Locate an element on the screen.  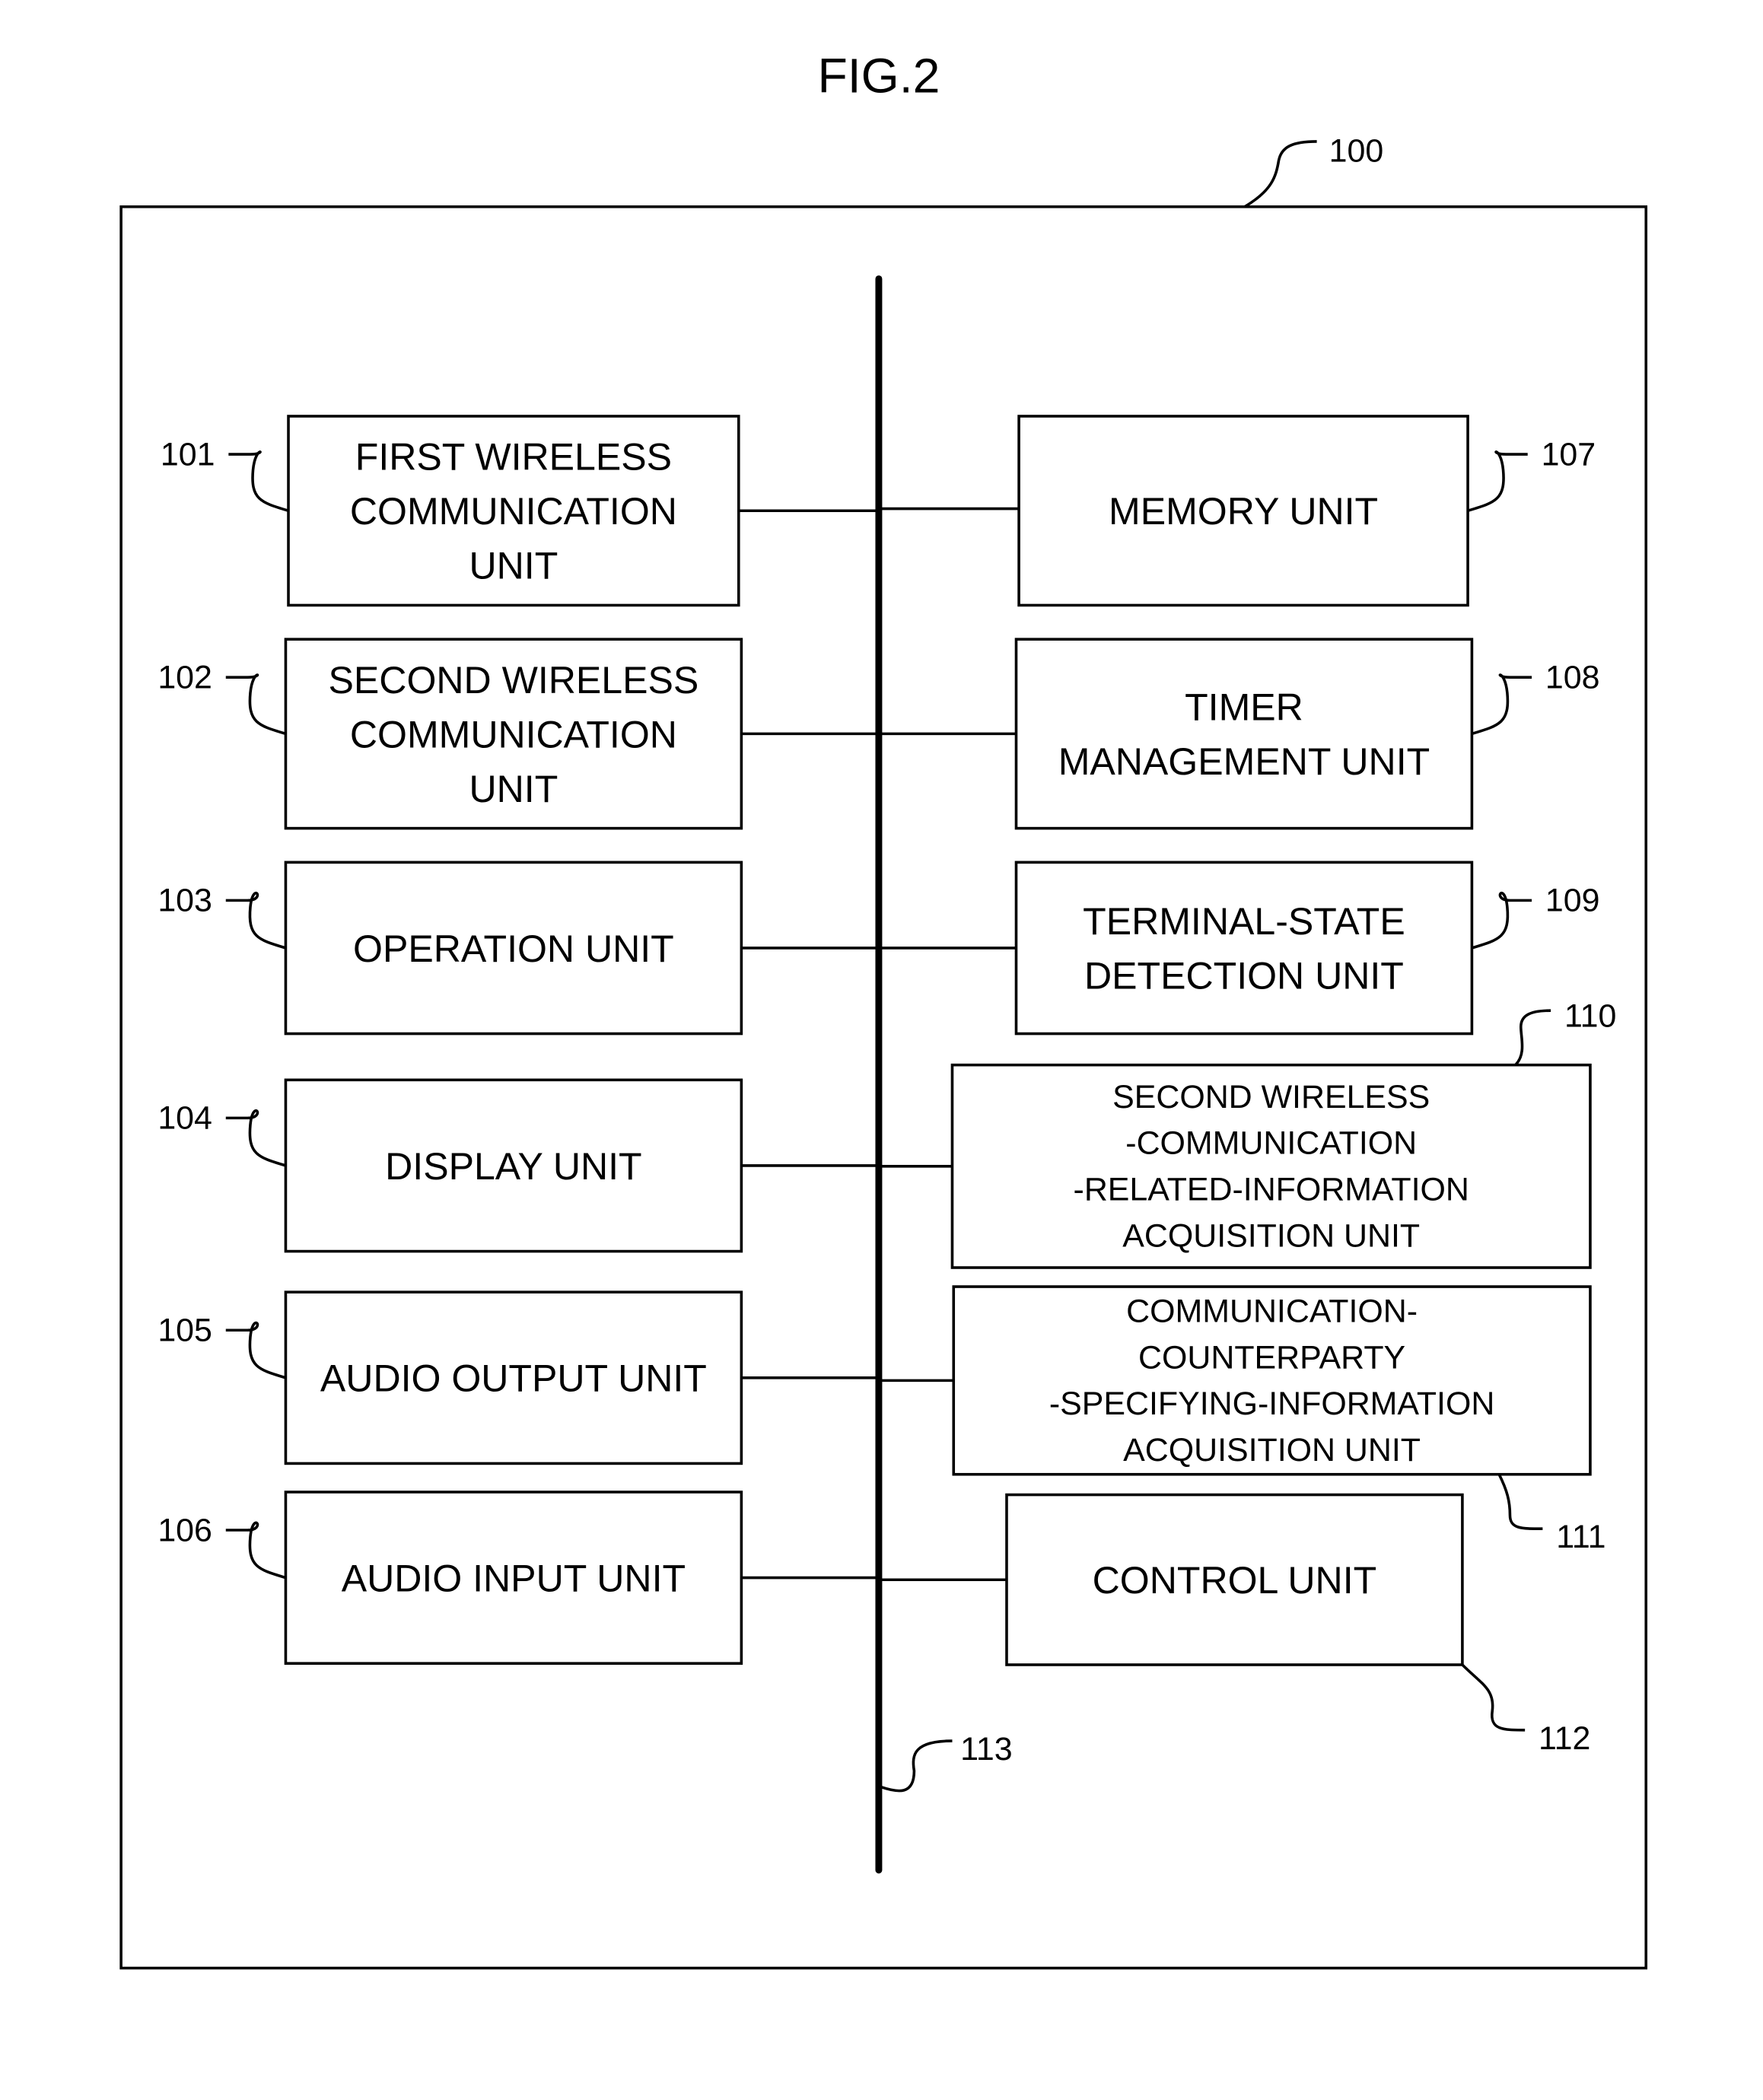
ref-label: 105 is located at coordinates (185, 1330).